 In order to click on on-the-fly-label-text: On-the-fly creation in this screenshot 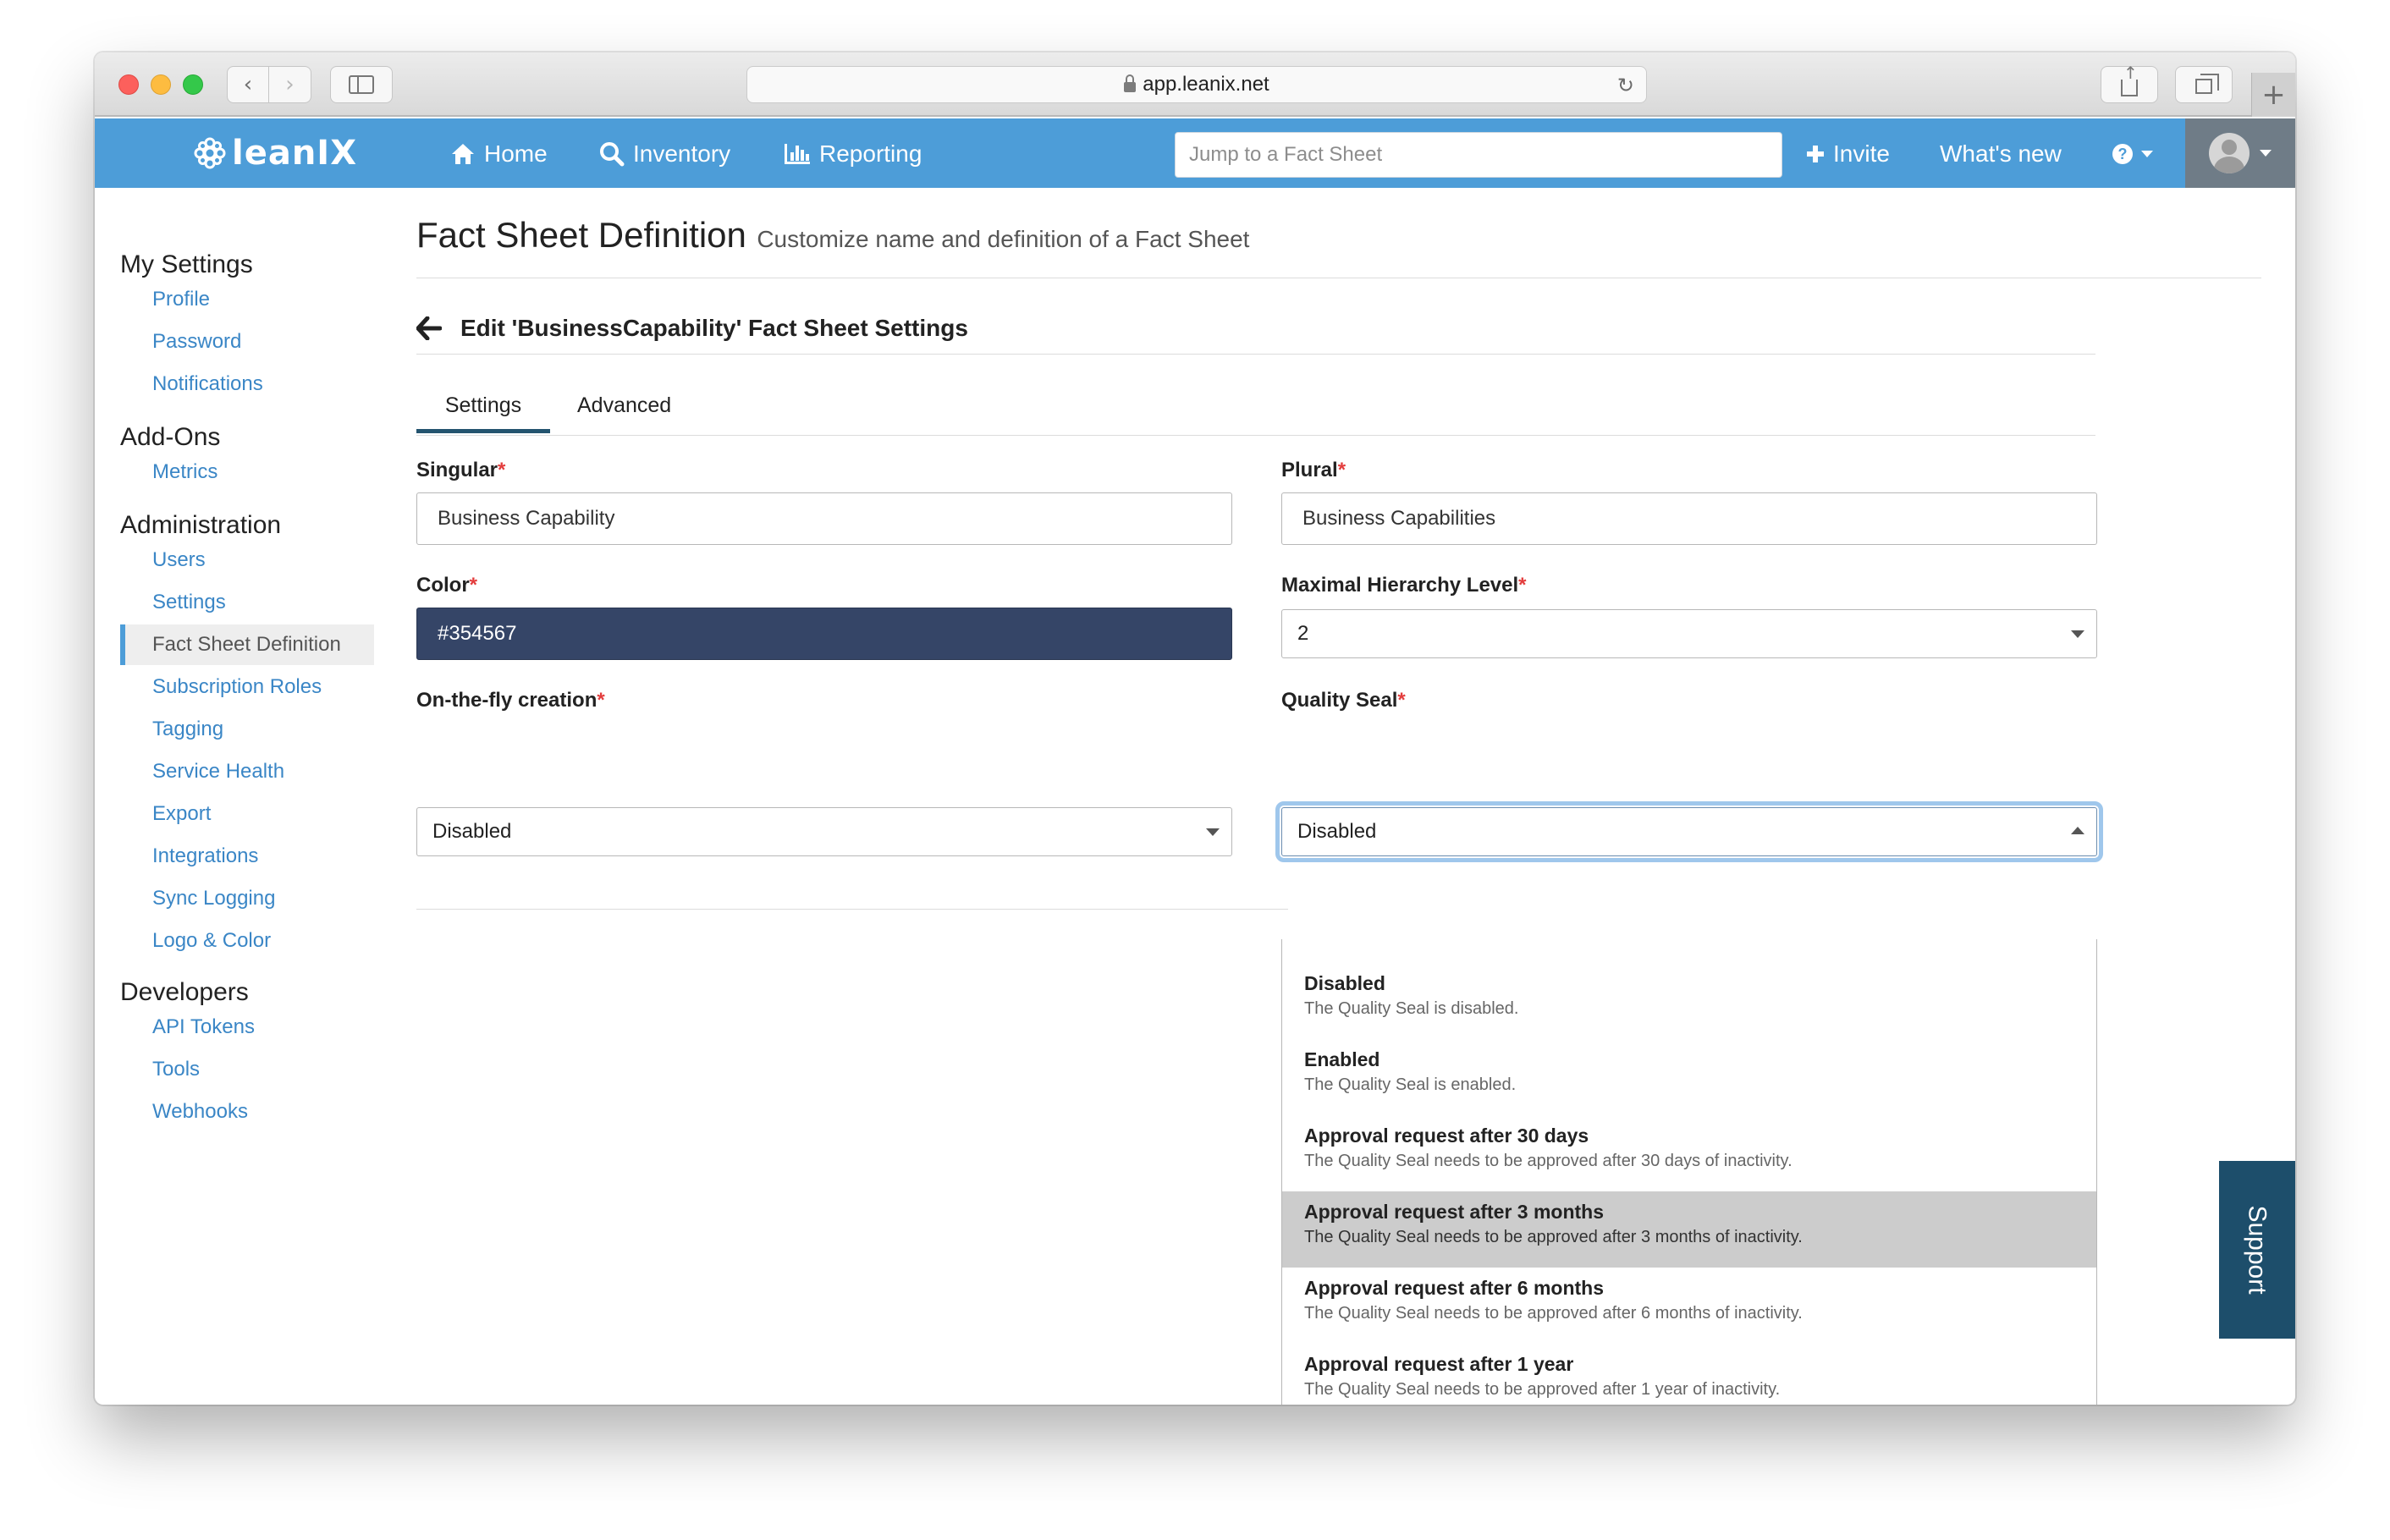, I will do `click(507, 700)`.